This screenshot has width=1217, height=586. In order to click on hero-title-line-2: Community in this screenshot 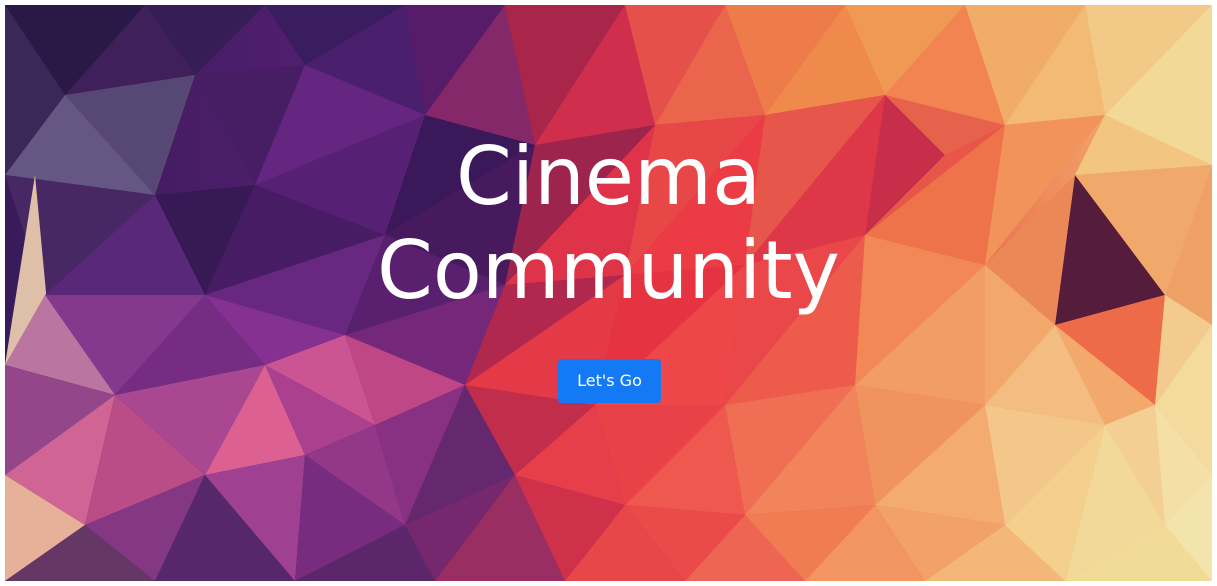, I will do `click(608, 270)`.